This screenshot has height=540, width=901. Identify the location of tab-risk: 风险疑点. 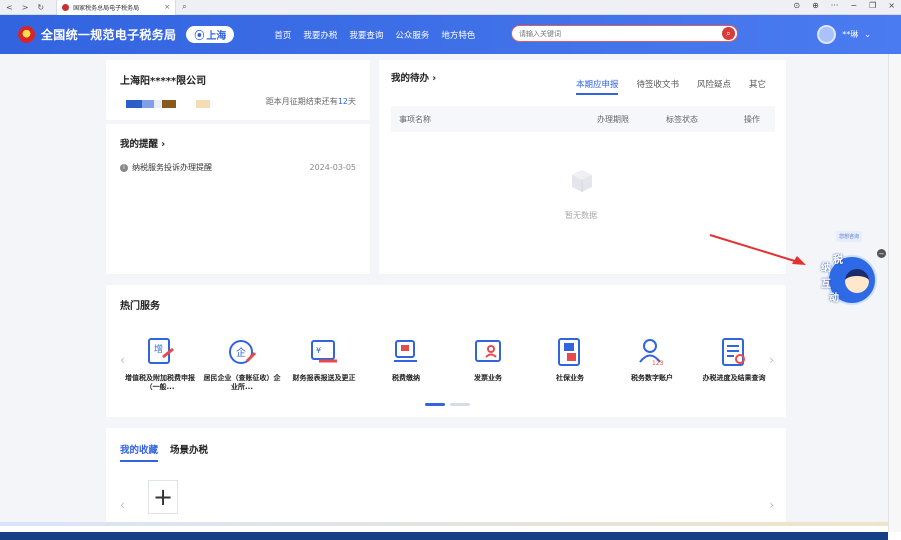
(714, 86).